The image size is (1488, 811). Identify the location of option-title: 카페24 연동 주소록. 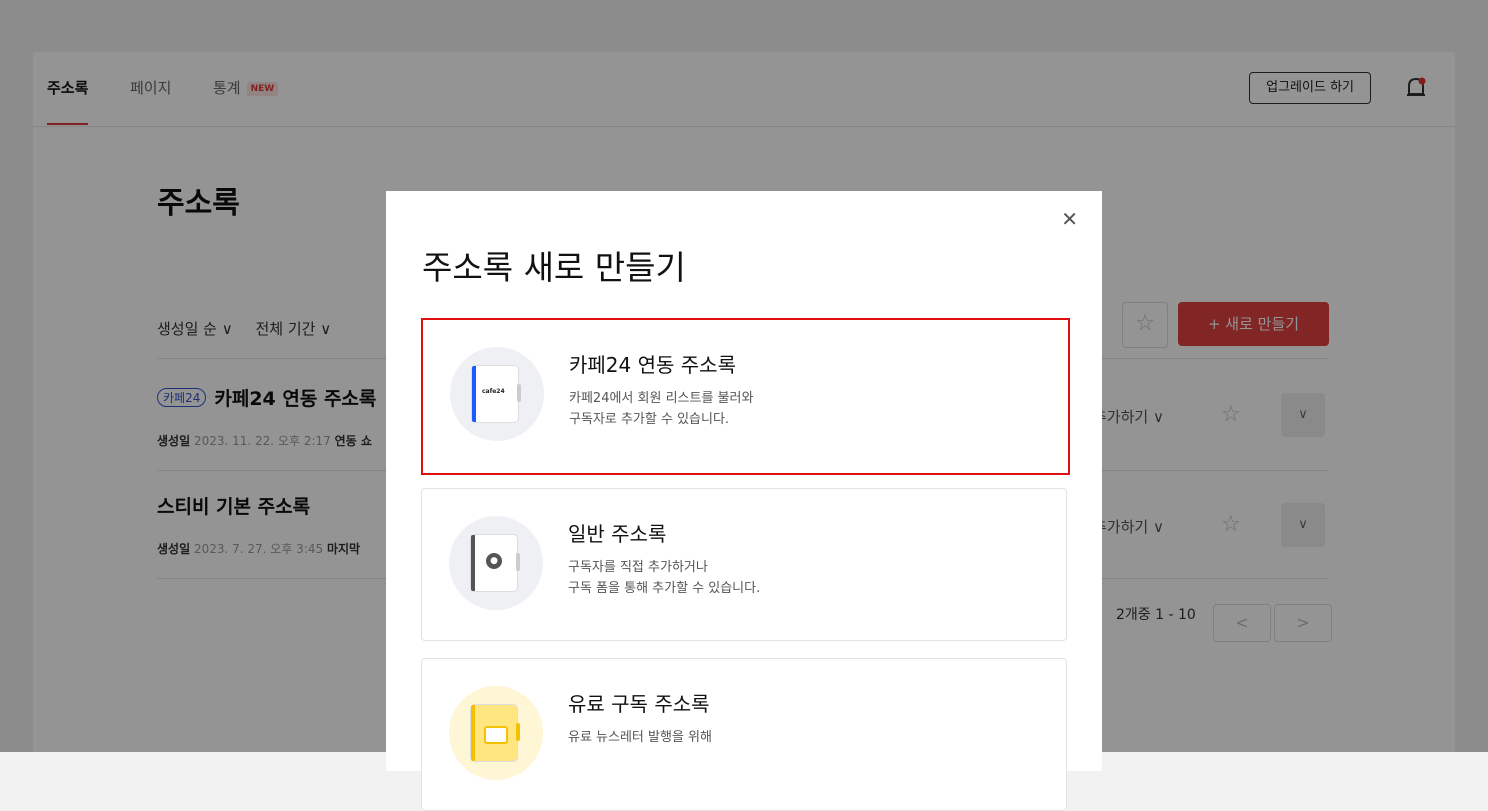
(652, 365).